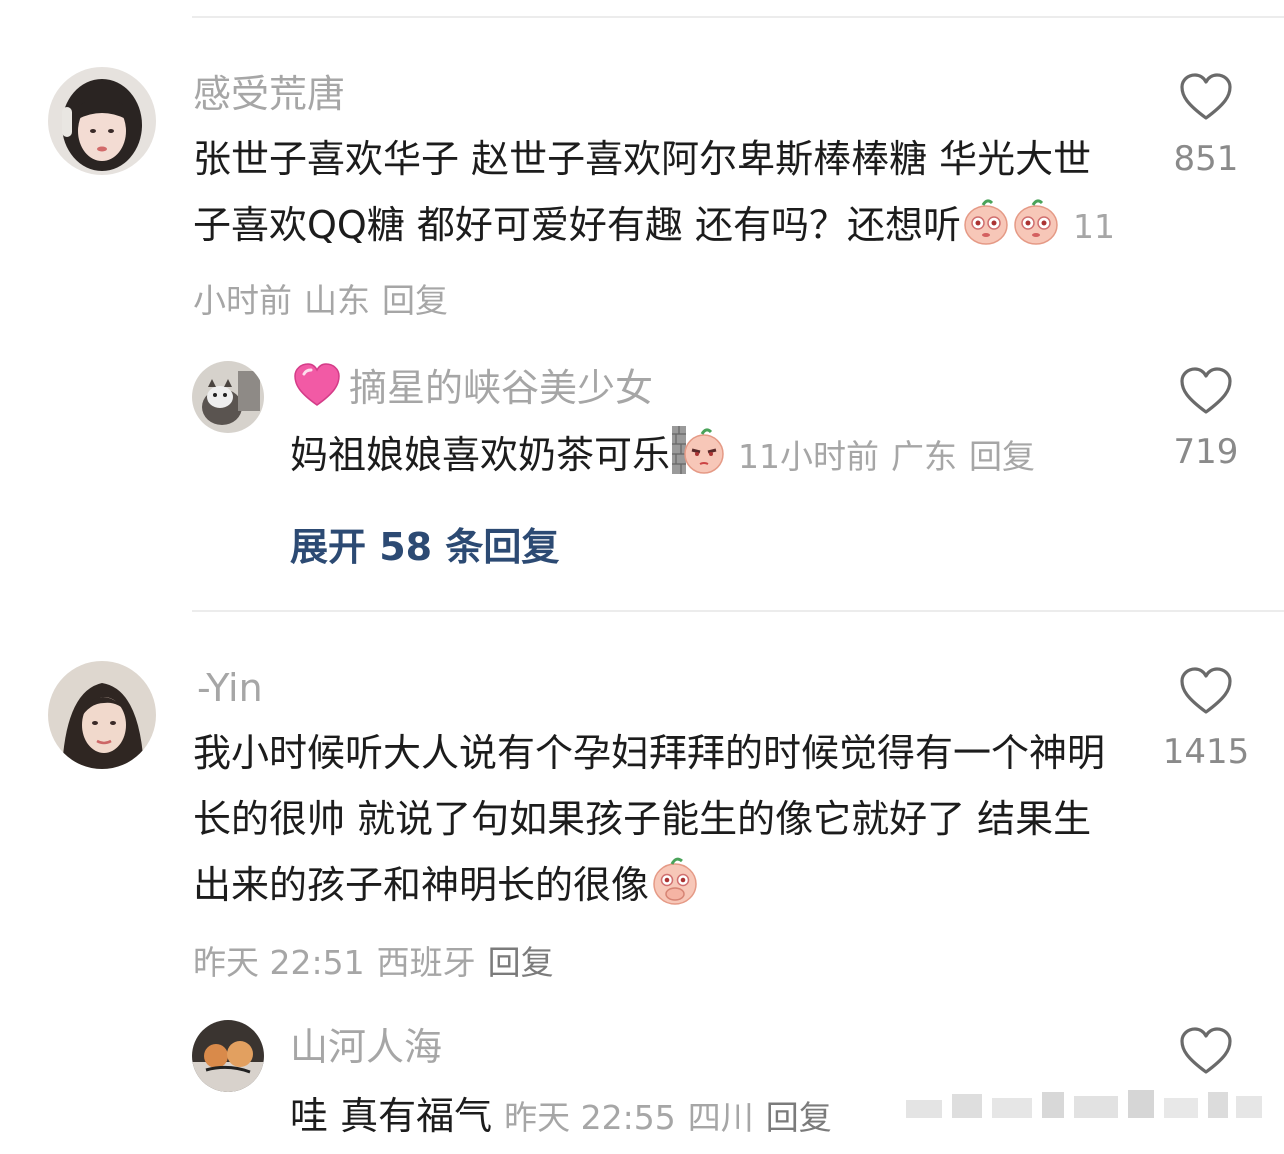 Image resolution: width=1284 pixels, height=1154 pixels. I want to click on pink-heart-emoji, so click(317, 387).